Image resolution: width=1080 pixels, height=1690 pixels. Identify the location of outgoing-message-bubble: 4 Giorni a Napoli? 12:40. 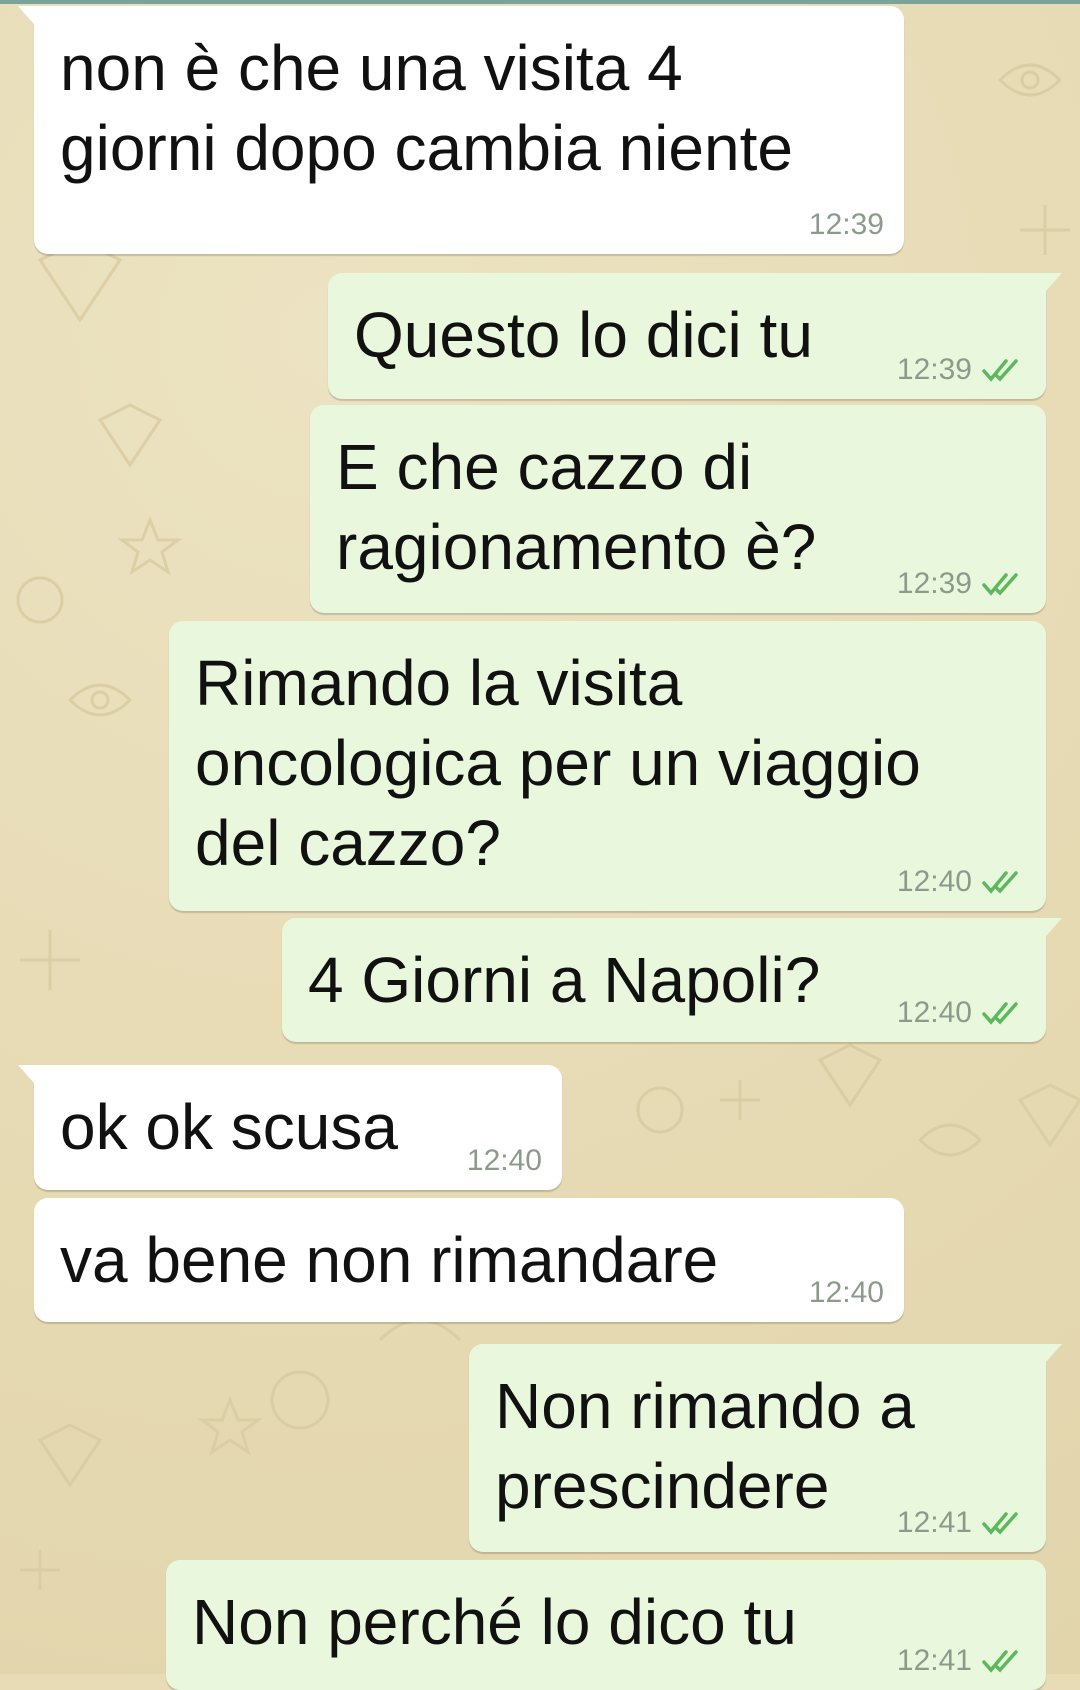
(672, 980).